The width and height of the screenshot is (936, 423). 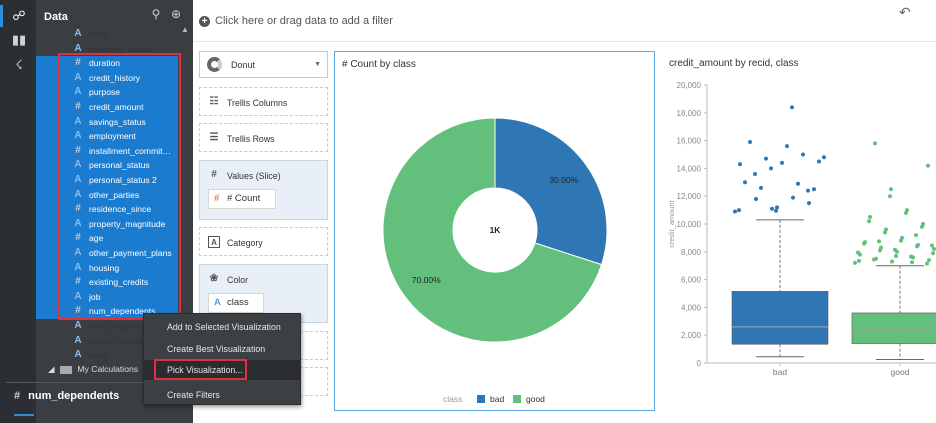 What do you see at coordinates (893, 328) in the screenshot?
I see `box-good` at bounding box center [893, 328].